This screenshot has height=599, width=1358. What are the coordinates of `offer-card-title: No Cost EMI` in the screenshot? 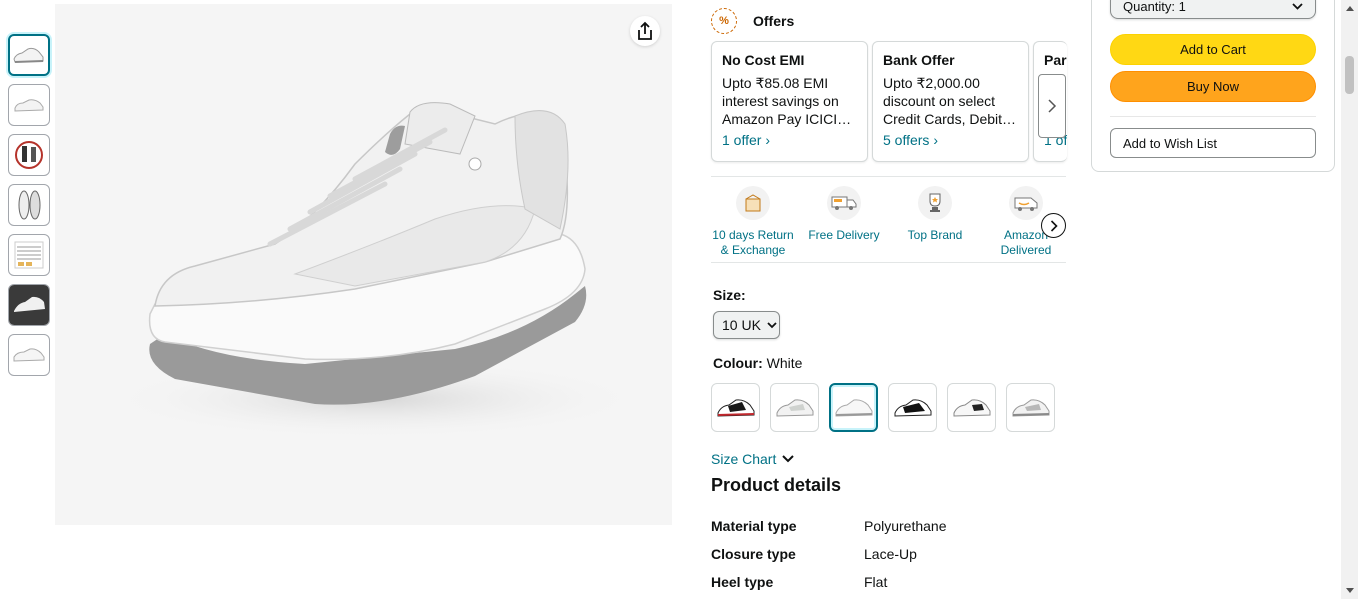 It's located at (763, 60).